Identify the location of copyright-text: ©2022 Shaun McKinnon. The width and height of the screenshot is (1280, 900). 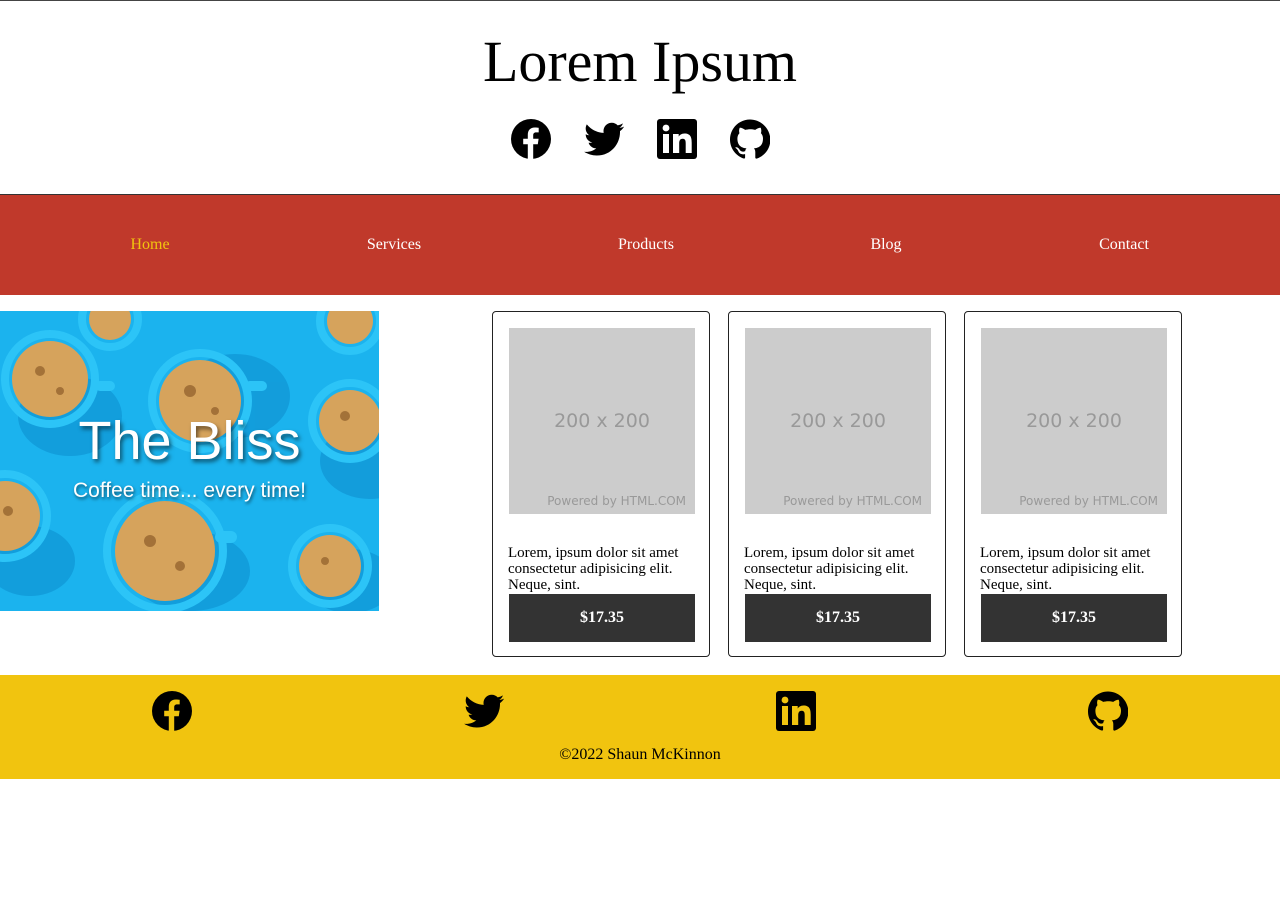
(640, 754).